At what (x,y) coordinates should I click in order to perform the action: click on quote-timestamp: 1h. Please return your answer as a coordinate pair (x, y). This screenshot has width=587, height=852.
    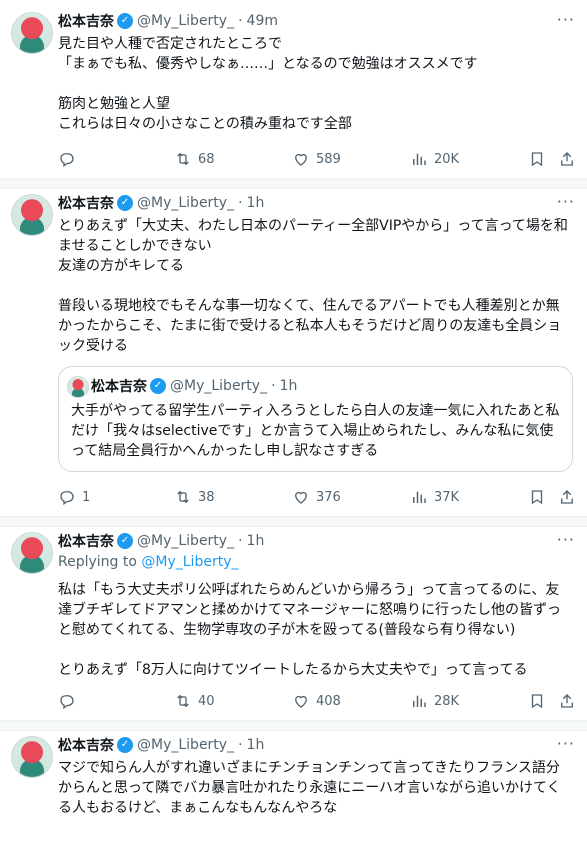
    Looking at the image, I should click on (288, 386).